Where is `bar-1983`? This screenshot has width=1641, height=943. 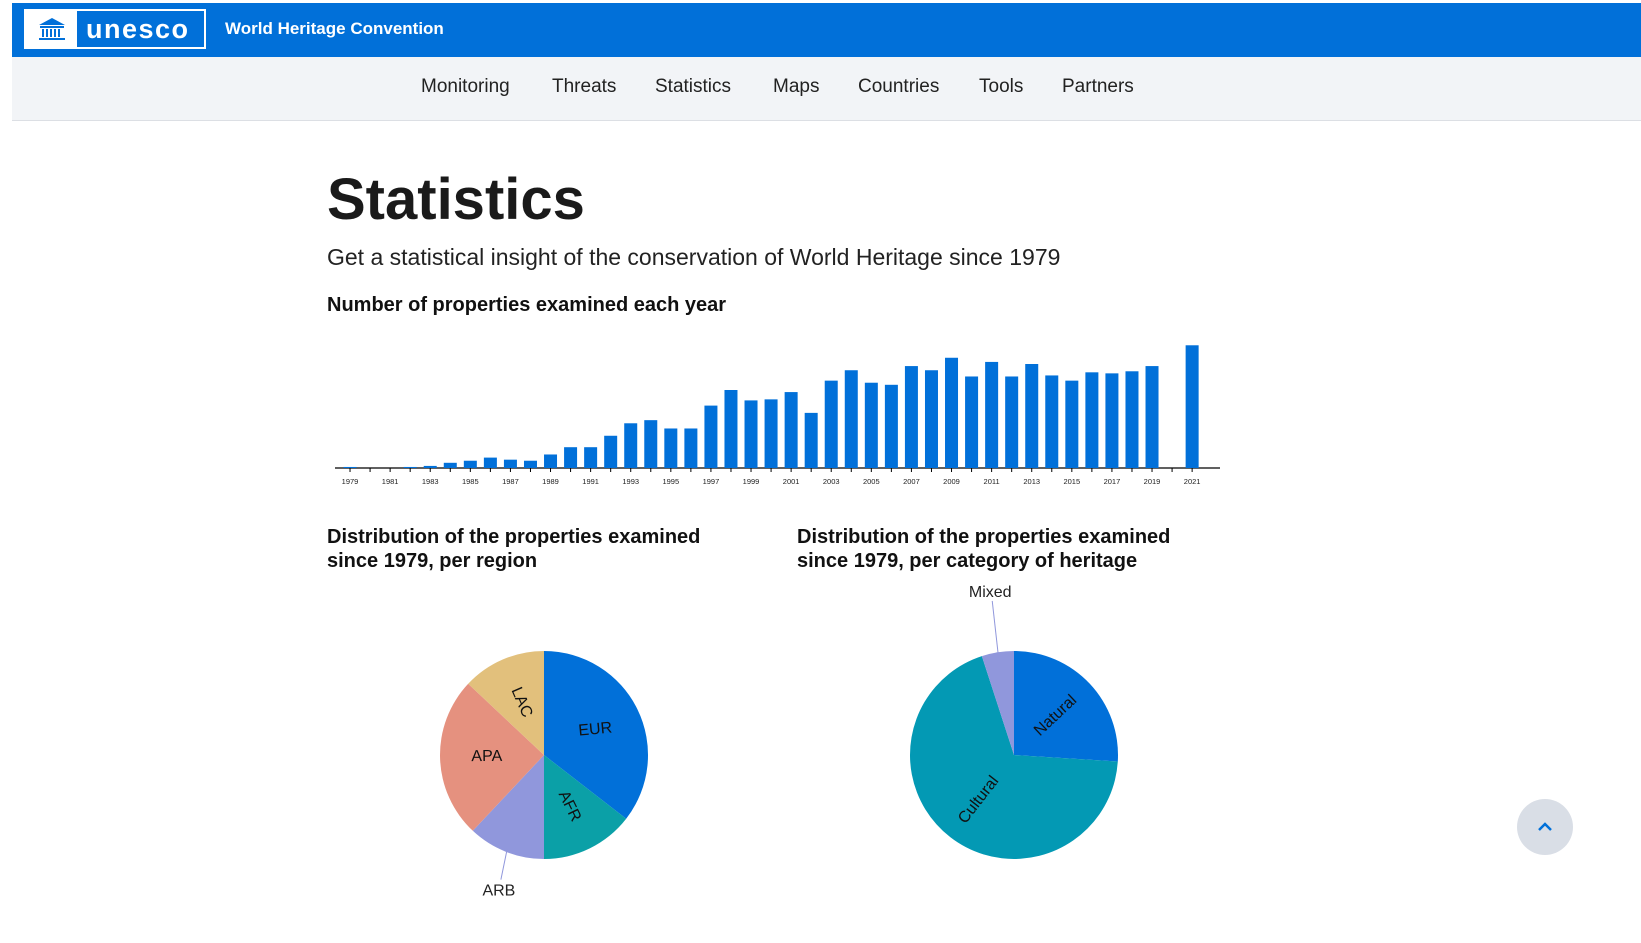
bar-1983 is located at coordinates (430, 466).